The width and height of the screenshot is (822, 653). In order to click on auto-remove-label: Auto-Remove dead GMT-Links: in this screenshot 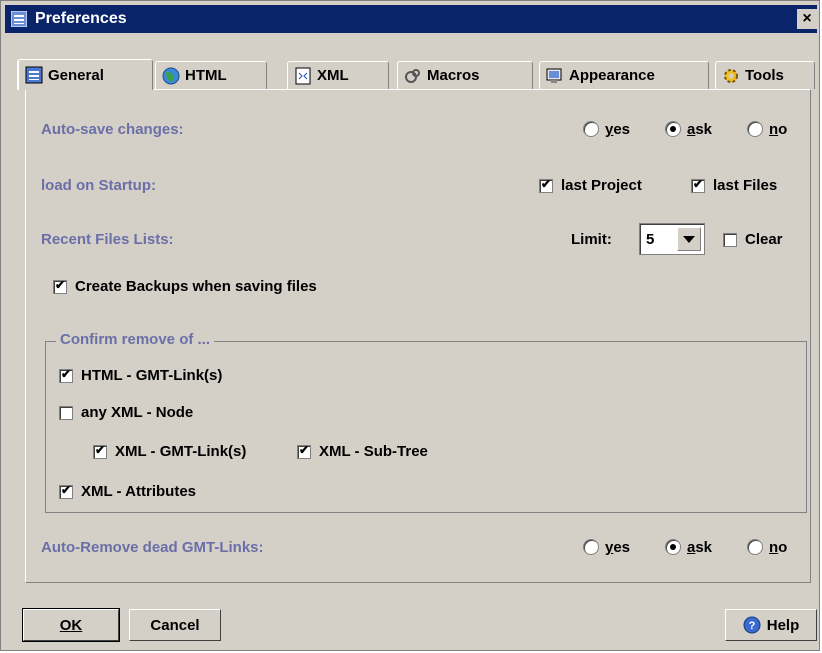, I will do `click(152, 547)`.